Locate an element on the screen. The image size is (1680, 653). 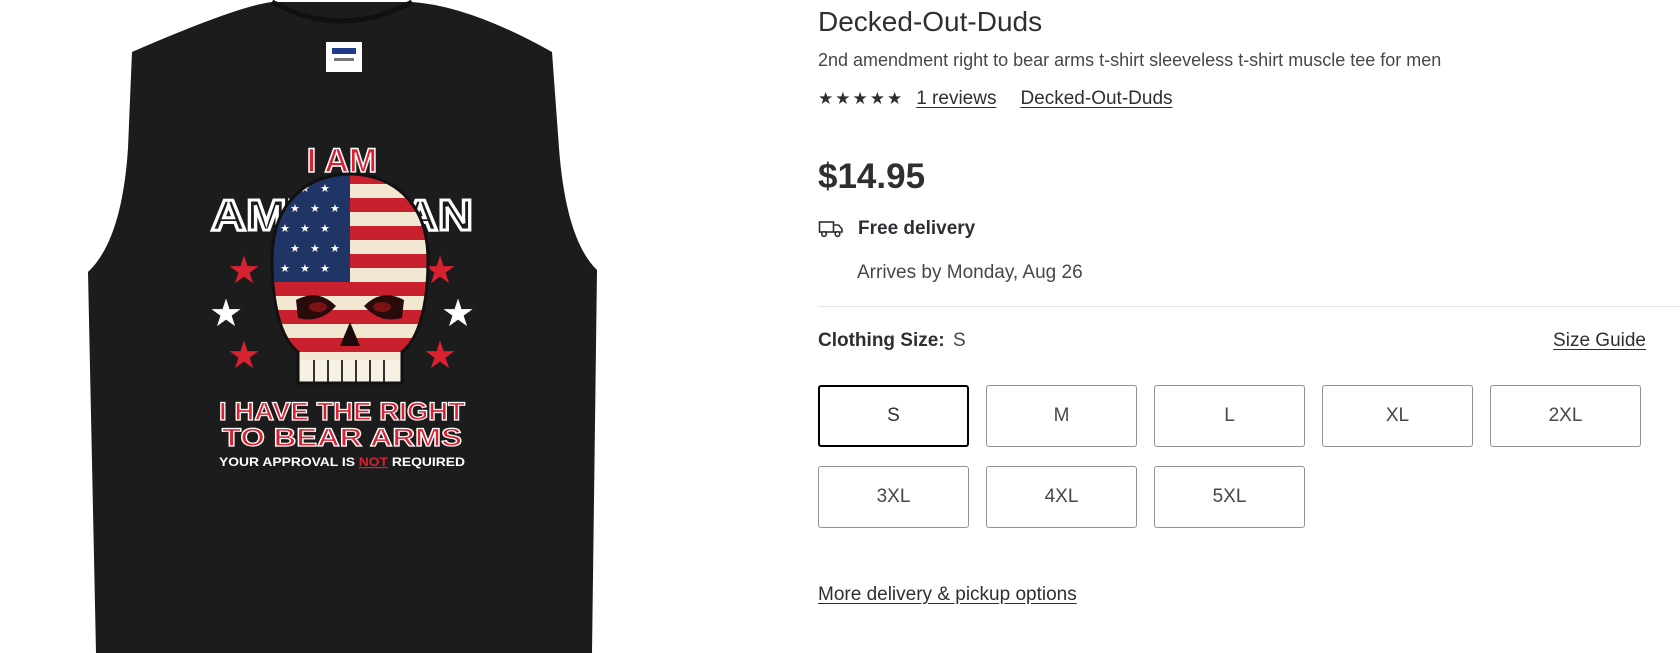
divider is located at coordinates (1249, 306).